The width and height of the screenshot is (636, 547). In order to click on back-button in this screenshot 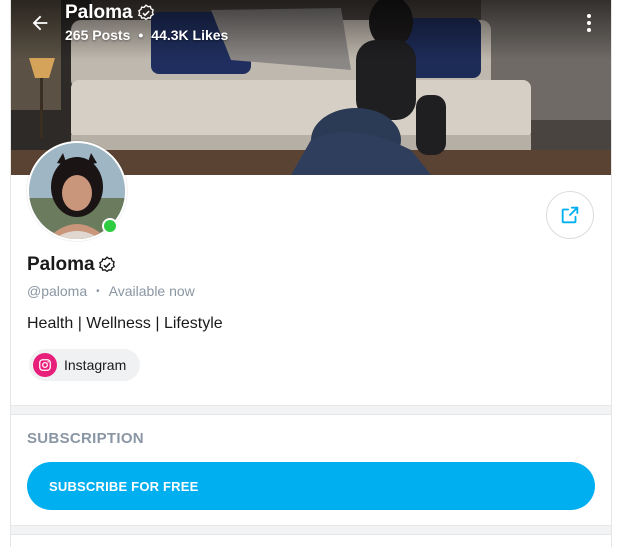, I will do `click(40, 23)`.